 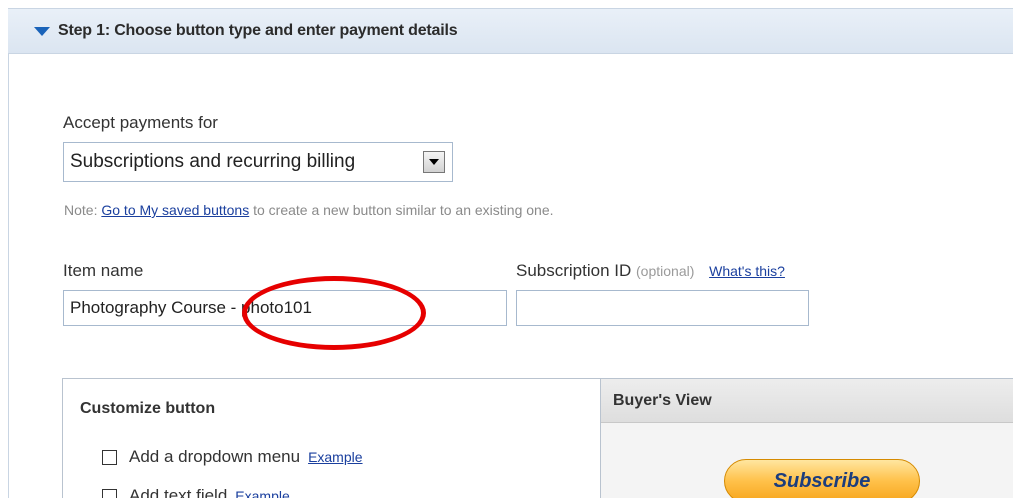 I want to click on collapse-triangle-icon, so click(x=42, y=31).